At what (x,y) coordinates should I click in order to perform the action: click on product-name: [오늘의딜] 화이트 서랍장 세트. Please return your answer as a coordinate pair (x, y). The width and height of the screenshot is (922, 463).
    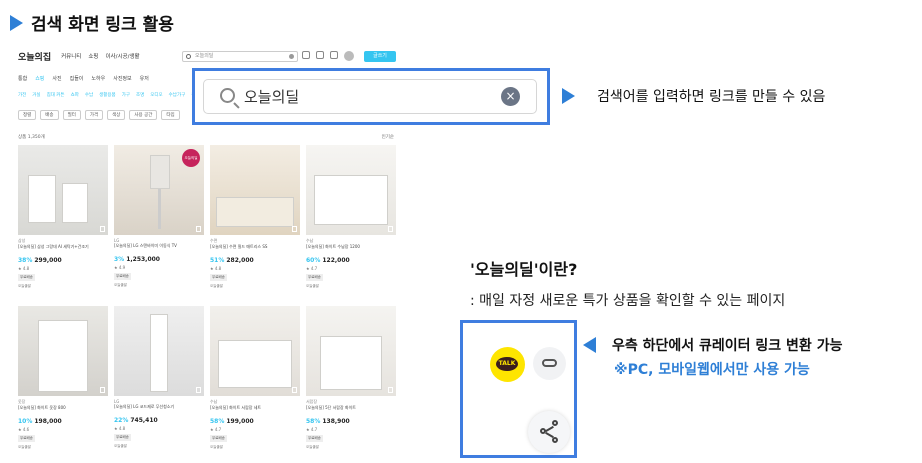
    Looking at the image, I should click on (255, 410).